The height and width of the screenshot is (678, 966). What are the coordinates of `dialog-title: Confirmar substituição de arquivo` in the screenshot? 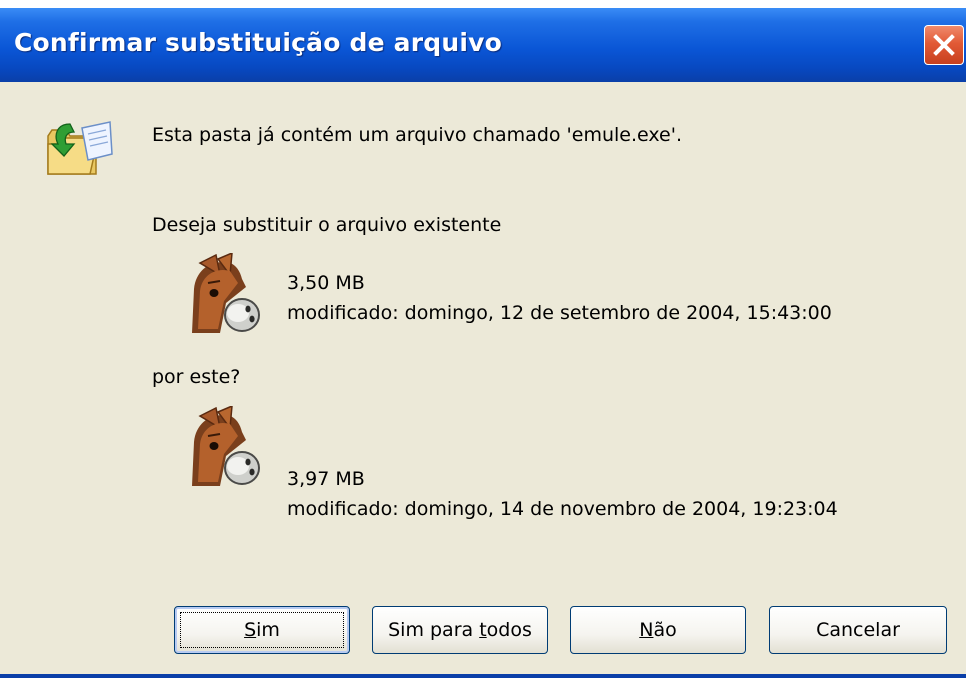 It's located at (258, 42).